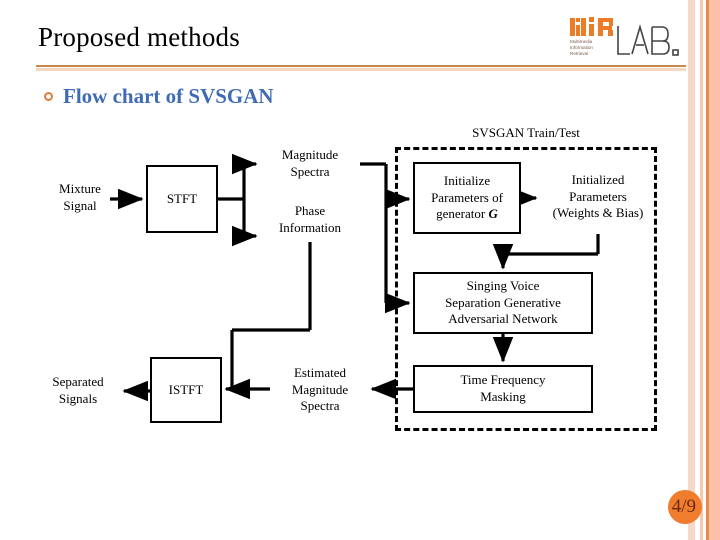 This screenshot has height=540, width=720. I want to click on node-separated-signals: Separated Signals, so click(78, 391).